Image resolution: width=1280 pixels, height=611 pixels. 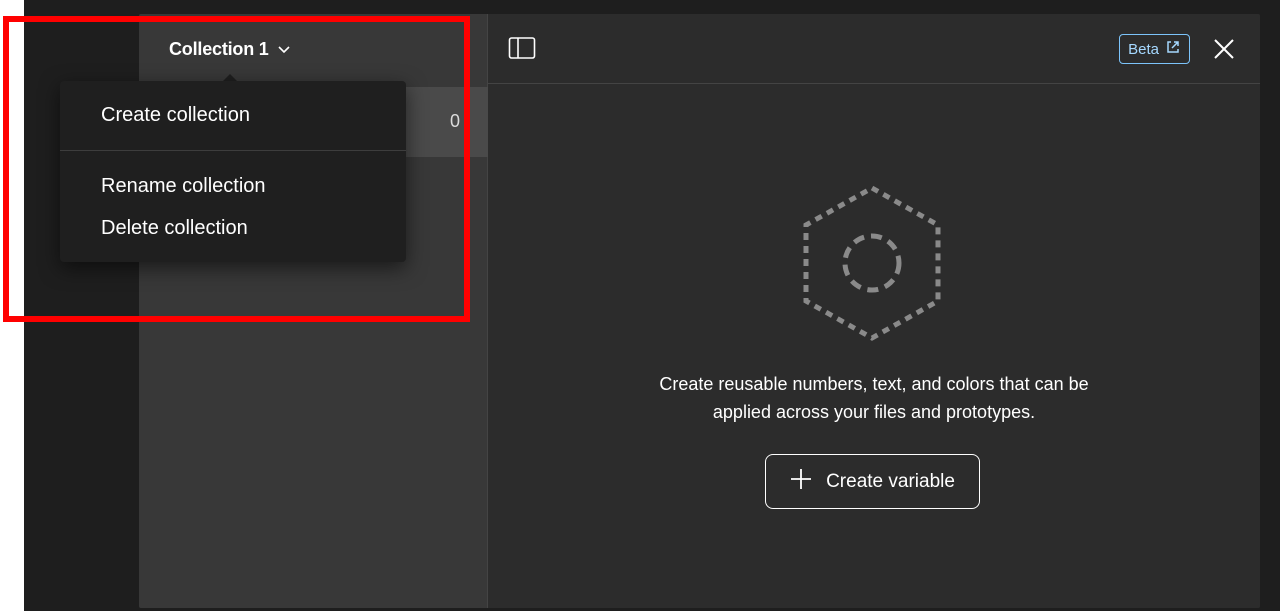 What do you see at coordinates (1173, 49) in the screenshot?
I see `external-link-icon` at bounding box center [1173, 49].